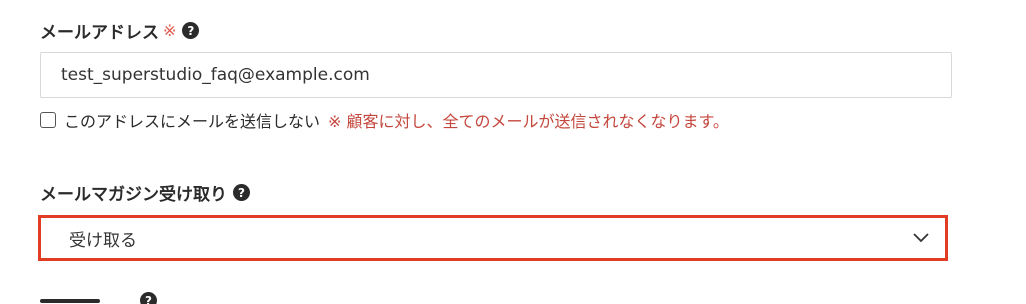 Image resolution: width=1026 pixels, height=304 pixels. I want to click on magazine-select: 受け取る, so click(493, 238).